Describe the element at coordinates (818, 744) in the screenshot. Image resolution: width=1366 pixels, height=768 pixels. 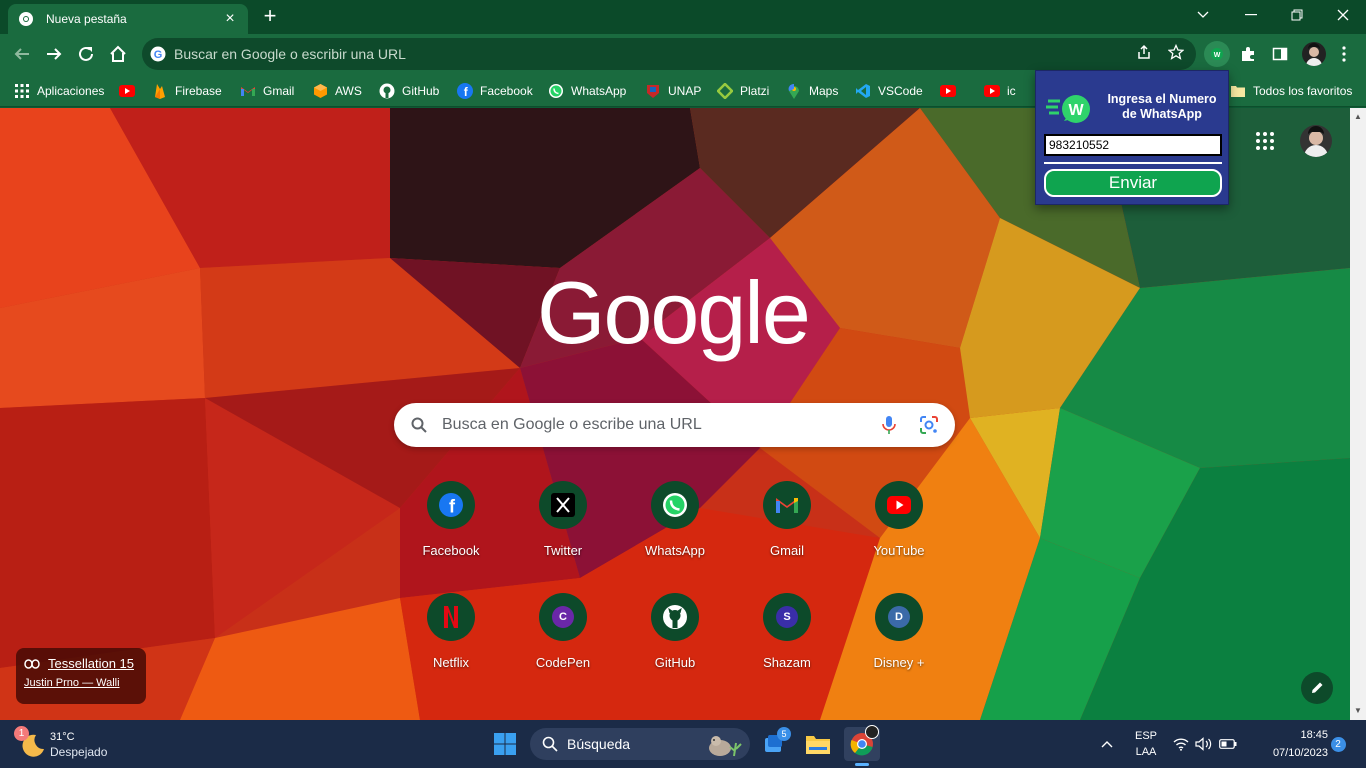
I see `file-explorer-app` at that location.